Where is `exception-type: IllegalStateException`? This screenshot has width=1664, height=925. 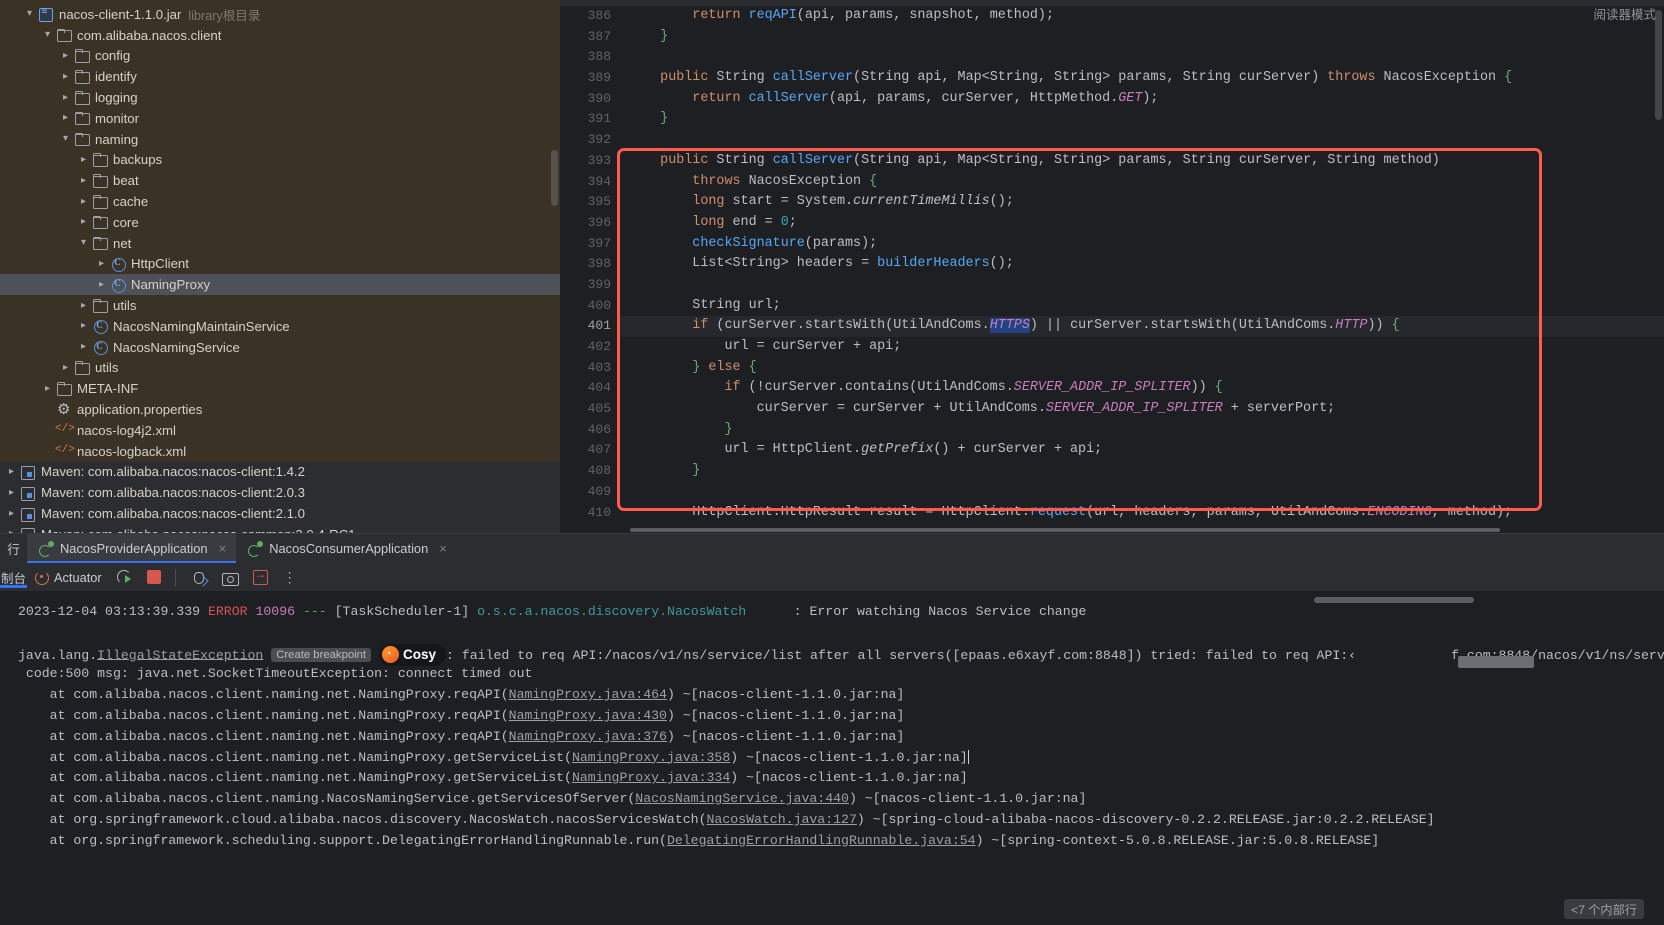 exception-type: IllegalStateException is located at coordinates (180, 654).